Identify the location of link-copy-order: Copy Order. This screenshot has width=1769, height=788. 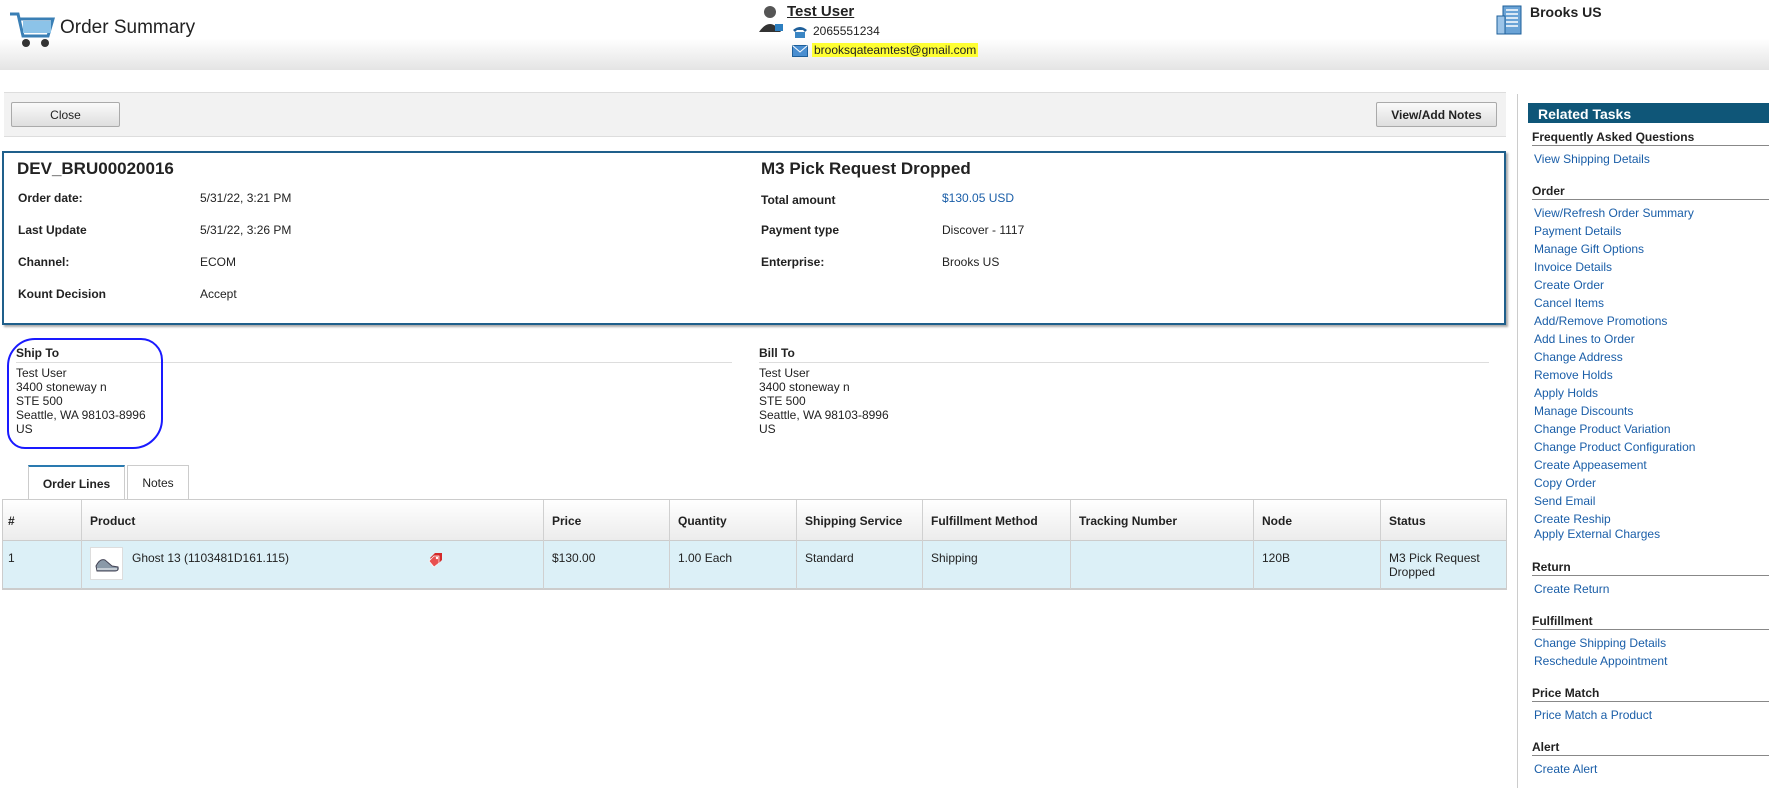
(1565, 483).